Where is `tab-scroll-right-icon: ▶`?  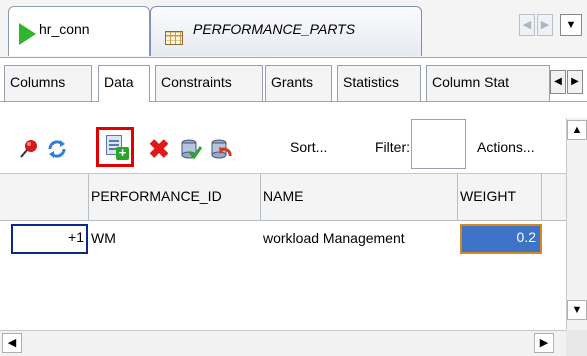 tab-scroll-right-icon: ▶ is located at coordinates (545, 25).